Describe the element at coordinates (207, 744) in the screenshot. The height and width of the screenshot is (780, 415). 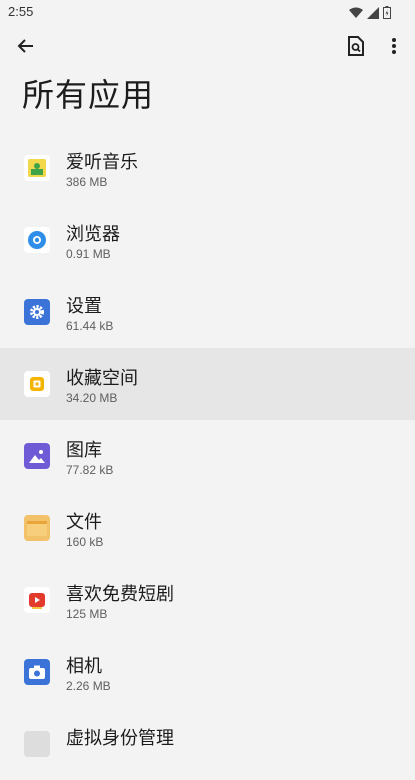
I see `app-row-virtual-identity: 虚拟身份管理` at that location.